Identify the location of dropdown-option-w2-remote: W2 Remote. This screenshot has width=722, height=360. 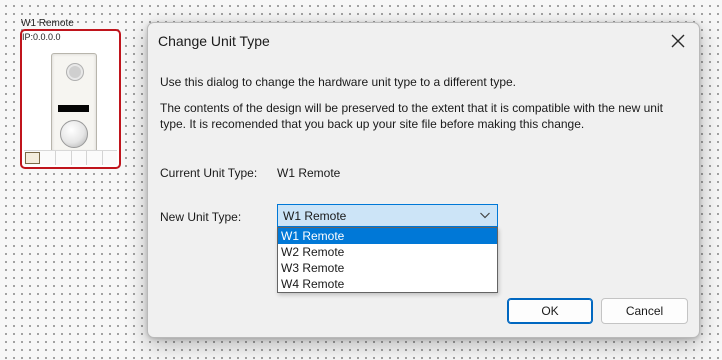
(387, 252).